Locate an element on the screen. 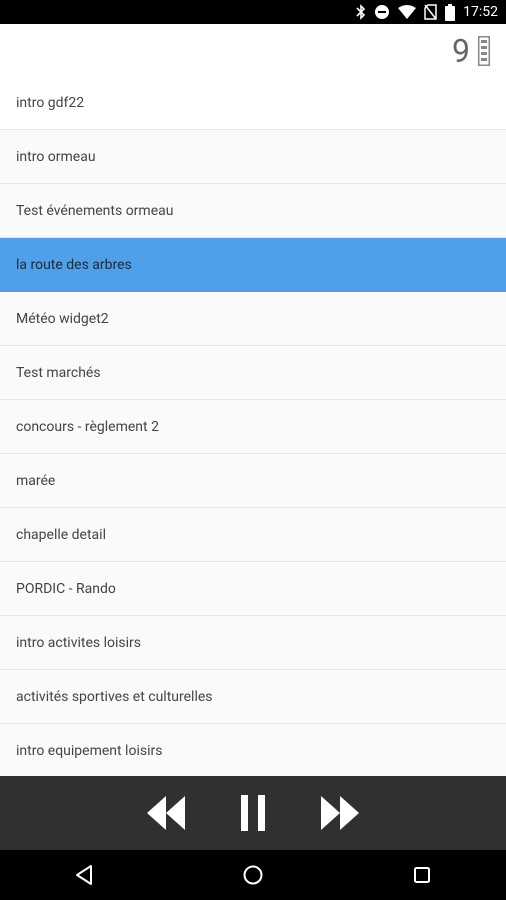 The width and height of the screenshot is (506, 900). home-icon is located at coordinates (253, 875).